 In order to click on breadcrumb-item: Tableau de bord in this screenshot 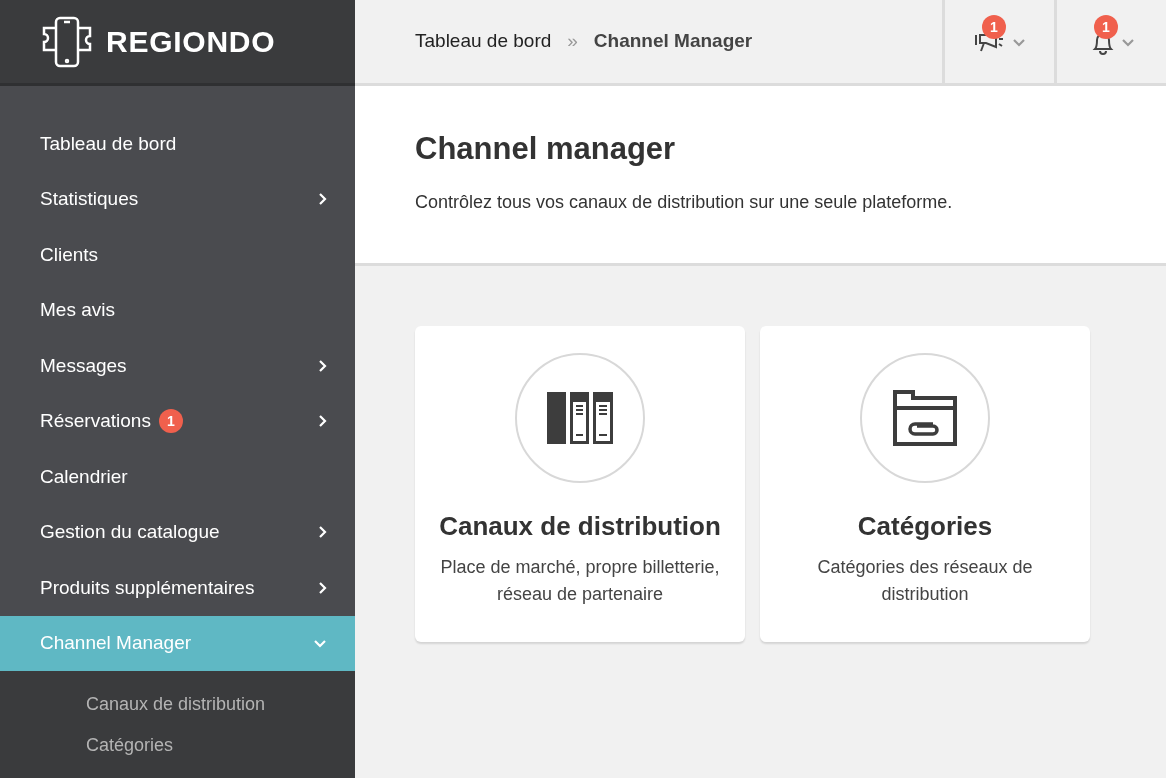, I will do `click(483, 41)`.